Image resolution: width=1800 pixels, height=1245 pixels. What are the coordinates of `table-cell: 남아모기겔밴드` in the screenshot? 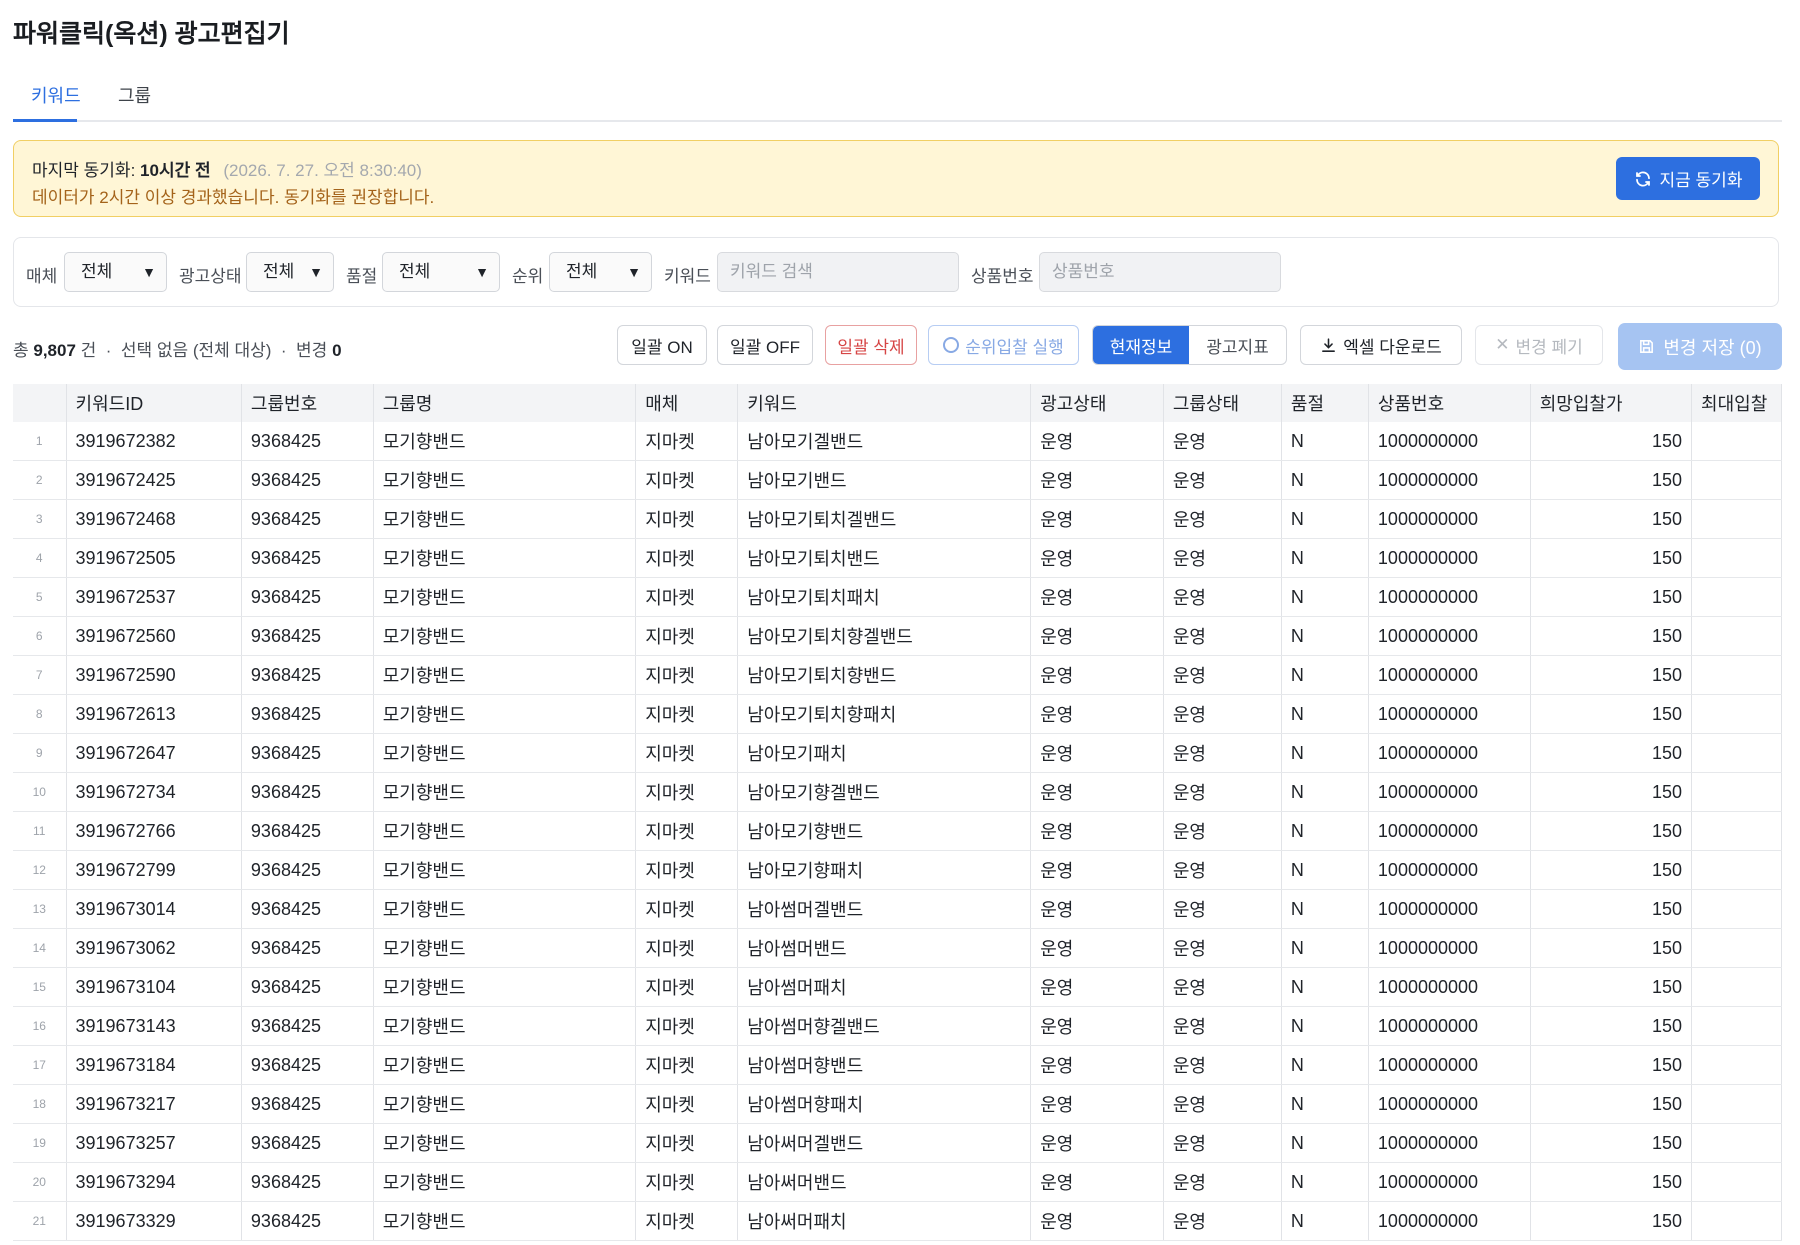 It's located at (884, 441).